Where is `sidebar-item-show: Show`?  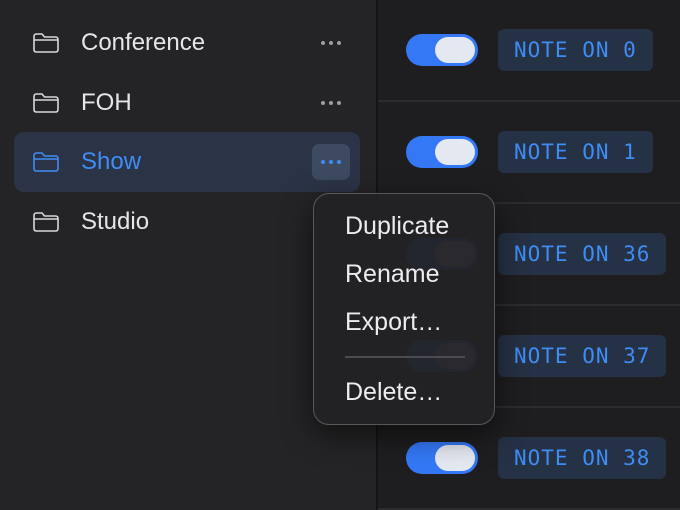 sidebar-item-show: Show is located at coordinates (187, 162).